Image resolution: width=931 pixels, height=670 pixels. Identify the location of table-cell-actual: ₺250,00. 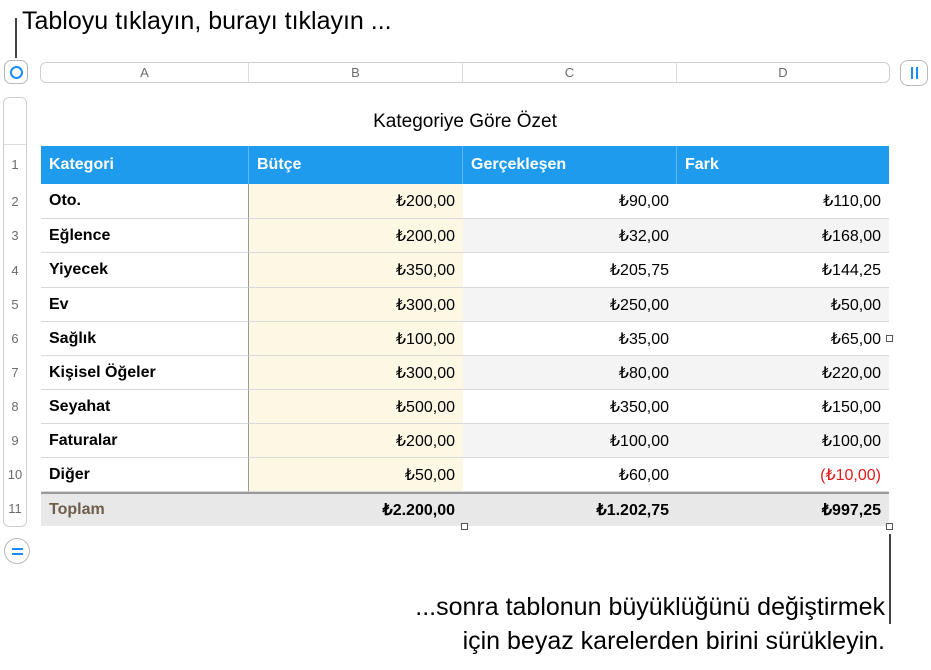
(570, 305).